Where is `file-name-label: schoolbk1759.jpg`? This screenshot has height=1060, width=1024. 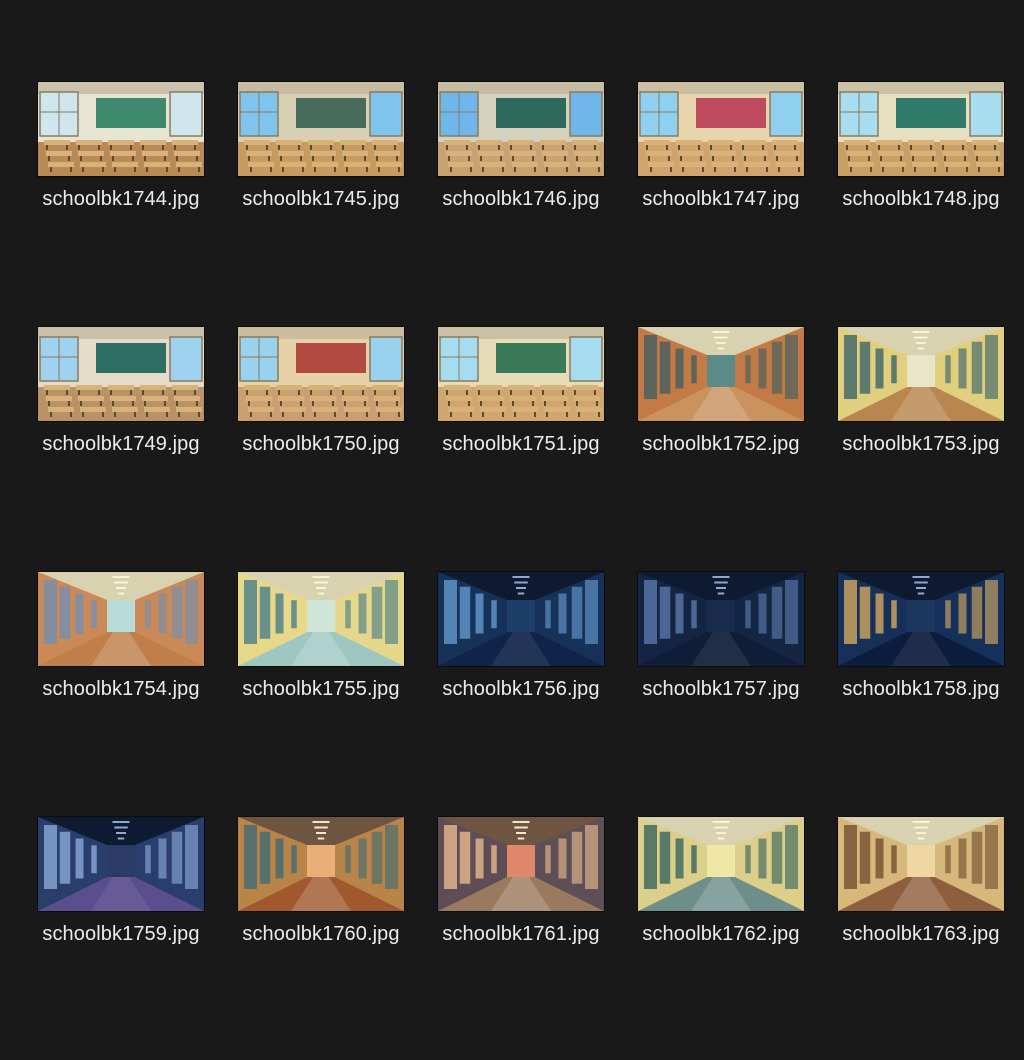 file-name-label: schoolbk1759.jpg is located at coordinates (121, 934).